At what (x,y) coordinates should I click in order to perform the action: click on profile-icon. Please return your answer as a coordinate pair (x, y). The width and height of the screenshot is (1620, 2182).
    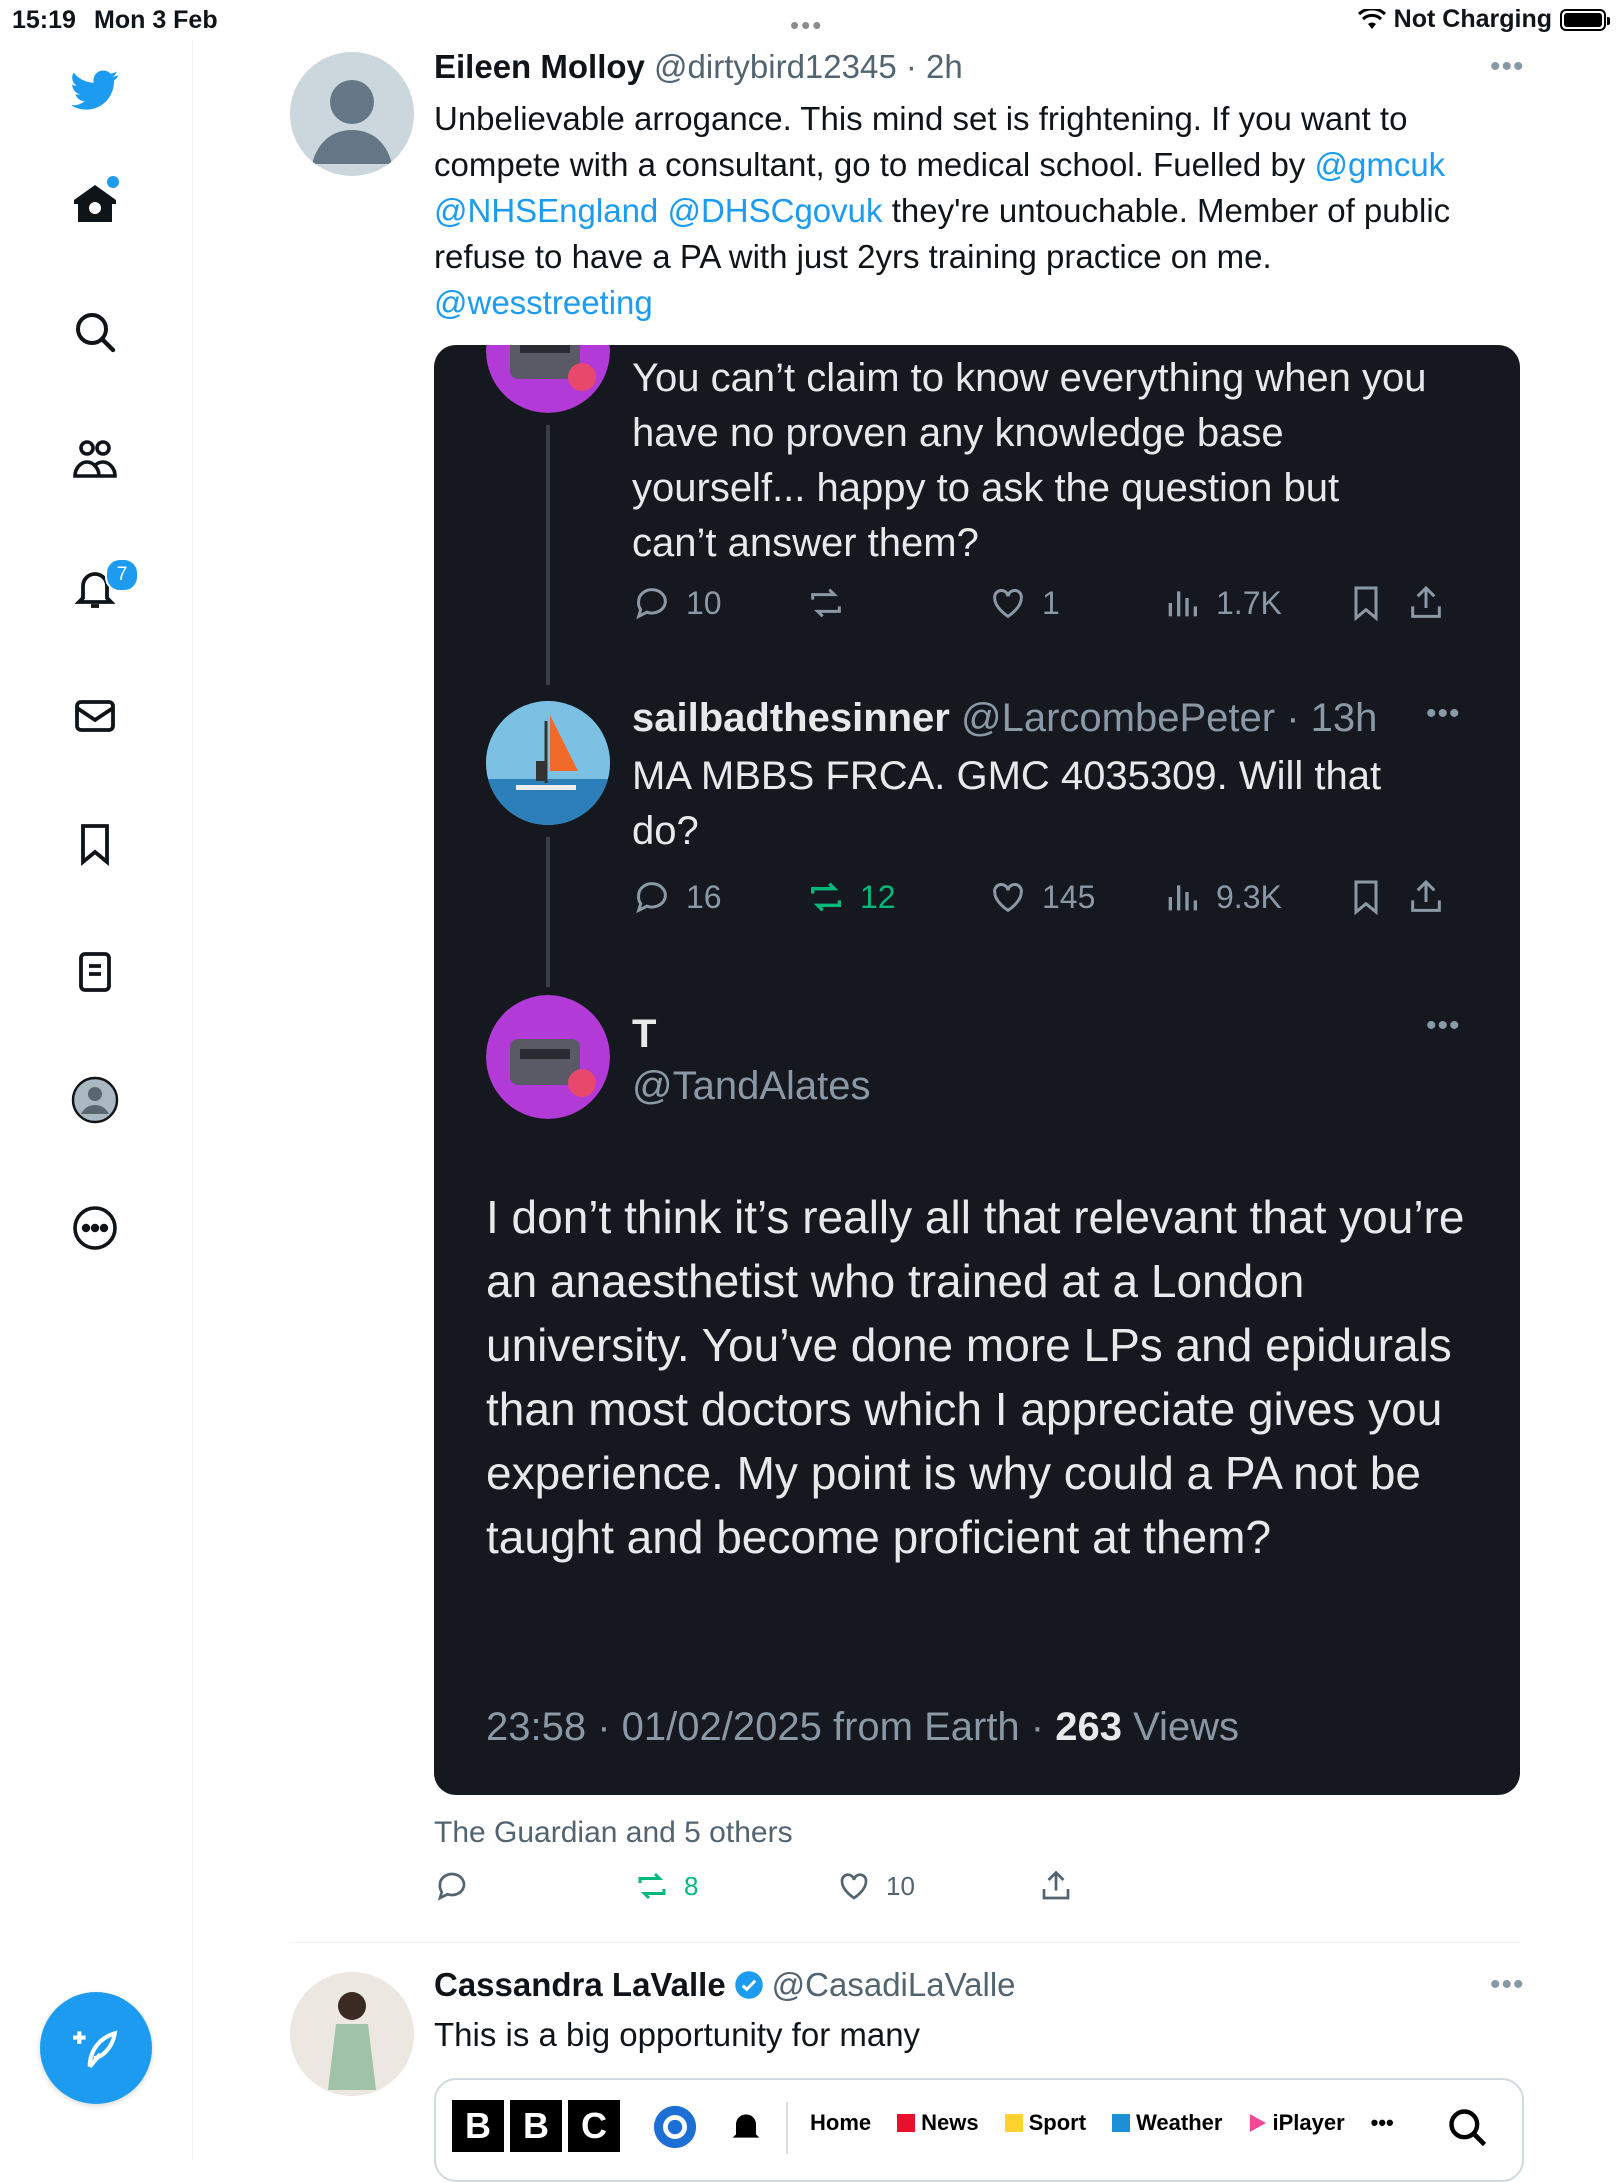
    Looking at the image, I should click on (95, 1100).